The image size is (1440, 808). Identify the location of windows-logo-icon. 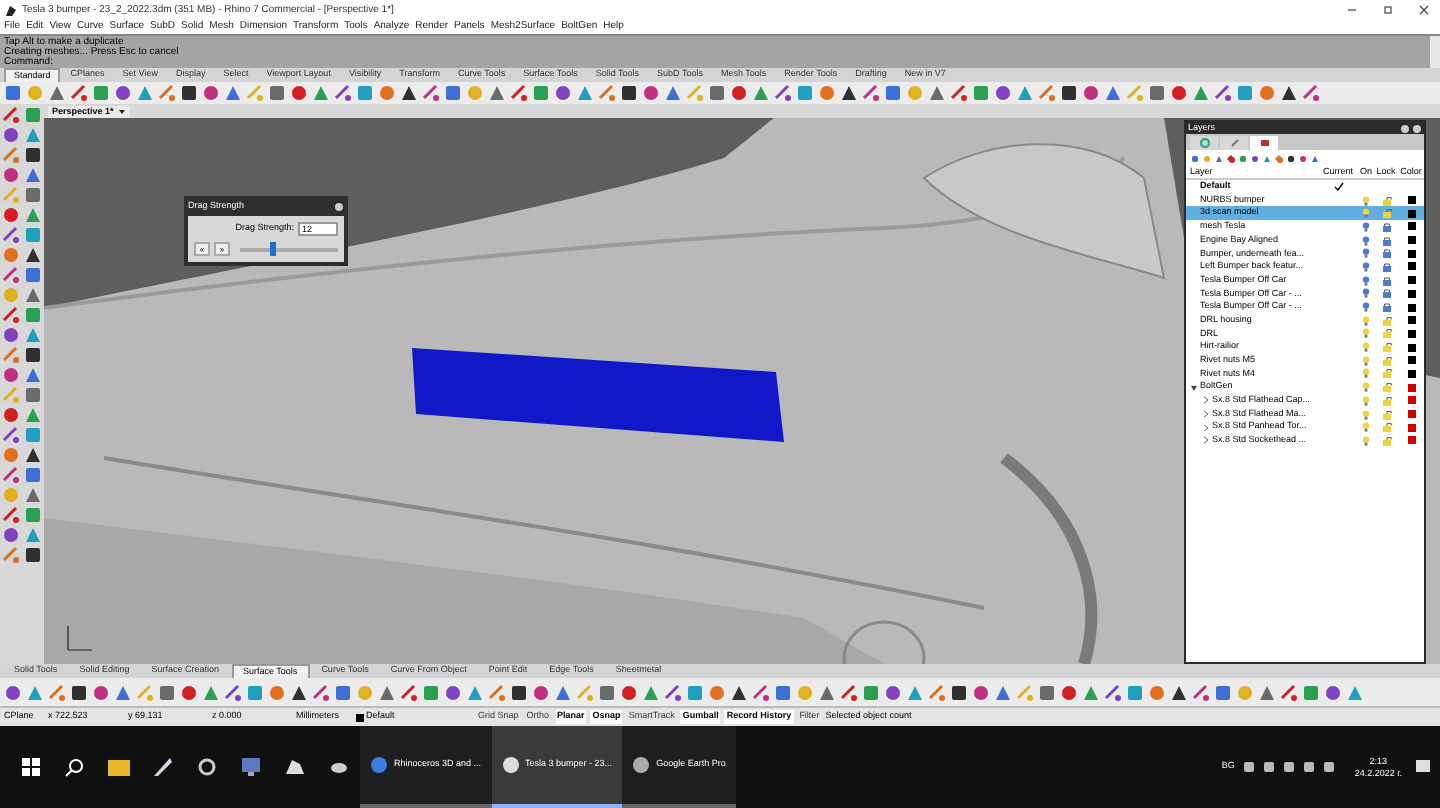
(30, 767).